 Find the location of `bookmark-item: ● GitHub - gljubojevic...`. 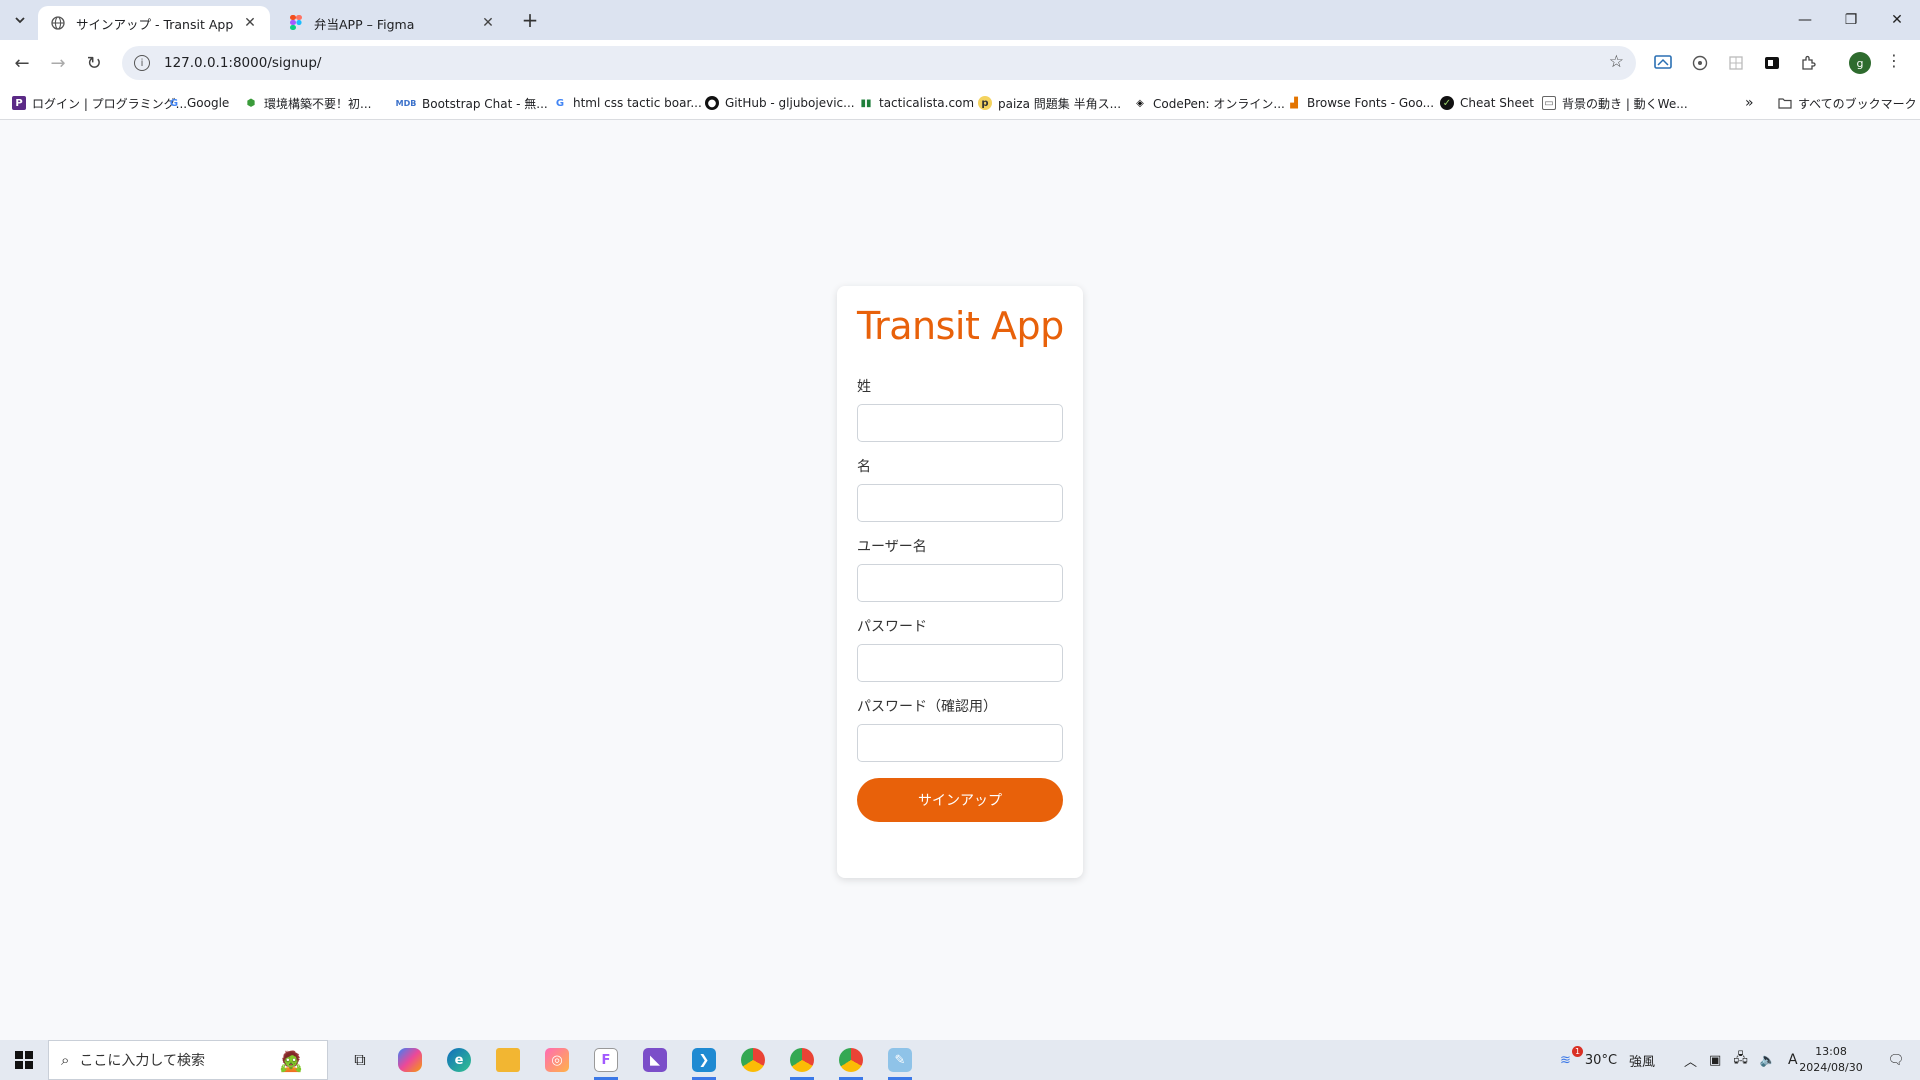

bookmark-item: ● GitHub - gljubojevic... is located at coordinates (780, 103).